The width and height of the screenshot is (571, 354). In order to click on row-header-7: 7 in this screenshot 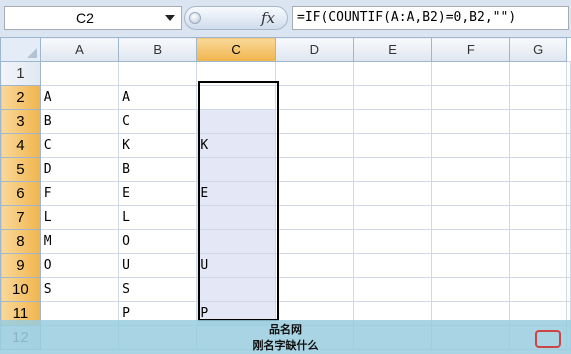, I will do `click(20, 217)`.